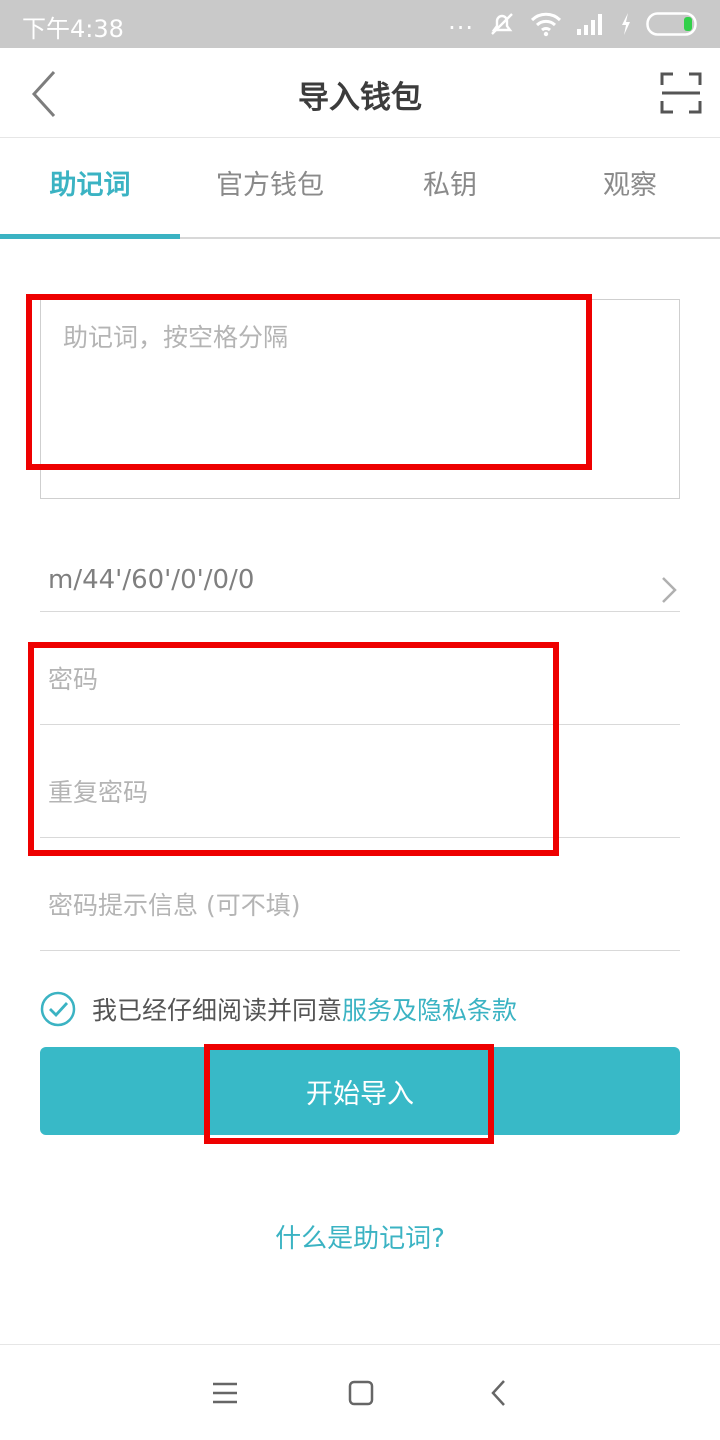 The image size is (720, 1440). I want to click on agreement-row: 我已经仔细阅读并同意 服务及隐私条款, so click(278, 1009).